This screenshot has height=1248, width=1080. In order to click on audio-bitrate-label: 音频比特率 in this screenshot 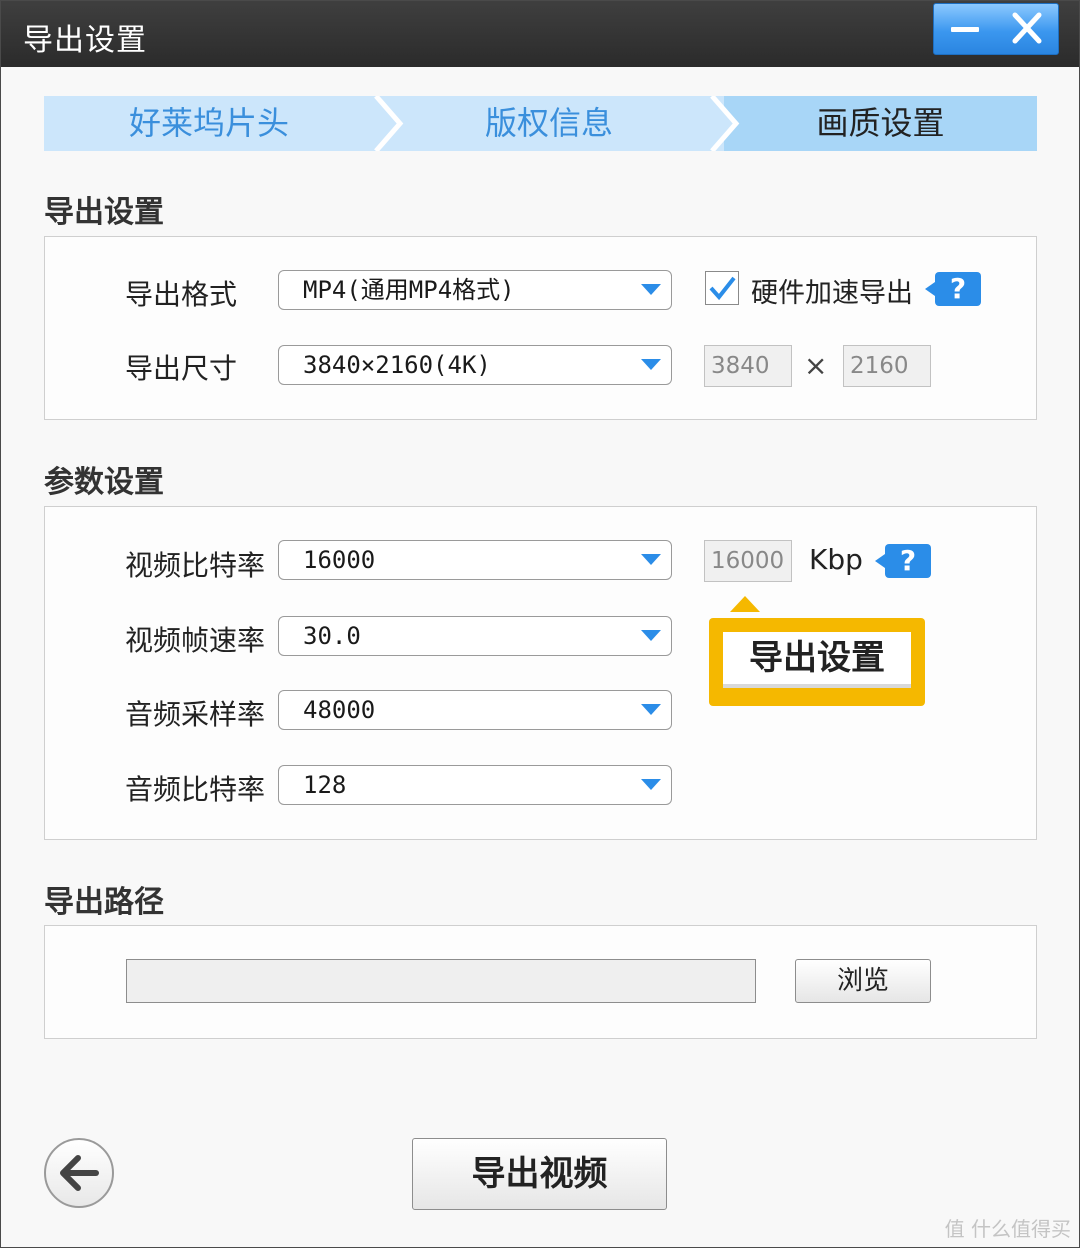, I will do `click(195, 789)`.